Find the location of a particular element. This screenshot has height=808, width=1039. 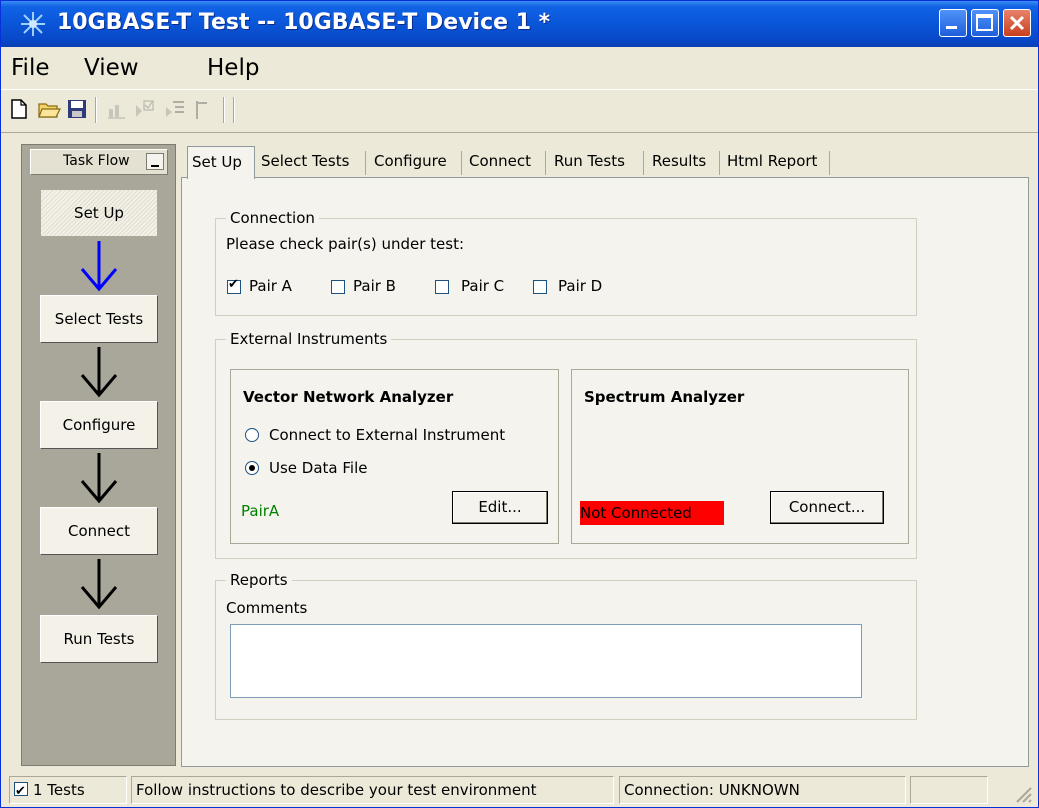

close-button is located at coordinates (1017, 23).